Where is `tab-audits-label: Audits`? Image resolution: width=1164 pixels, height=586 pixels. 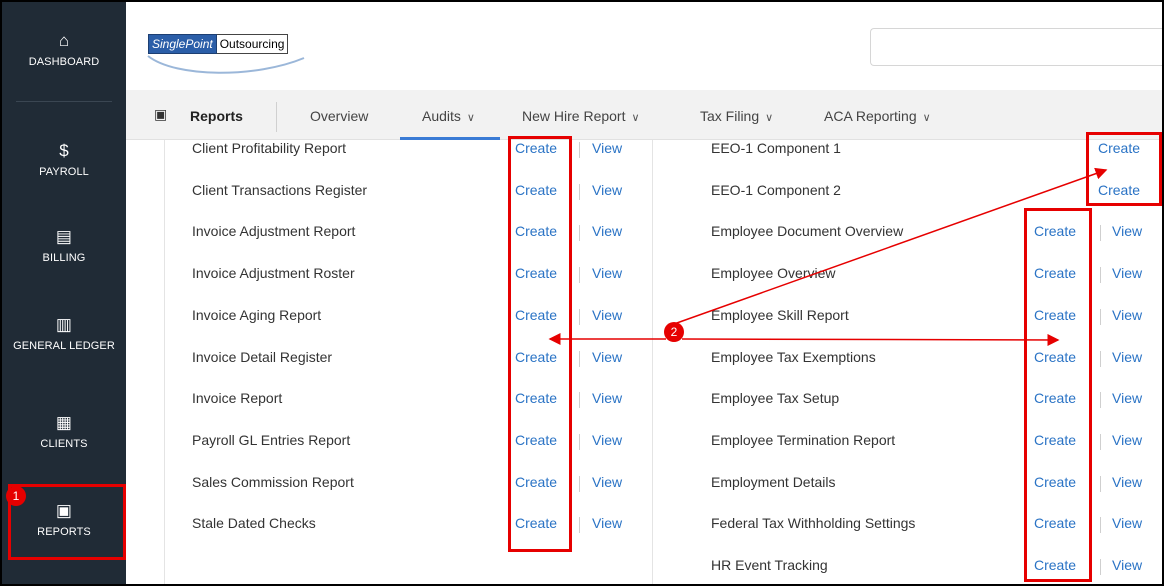 tab-audits-label: Audits is located at coordinates (441, 116).